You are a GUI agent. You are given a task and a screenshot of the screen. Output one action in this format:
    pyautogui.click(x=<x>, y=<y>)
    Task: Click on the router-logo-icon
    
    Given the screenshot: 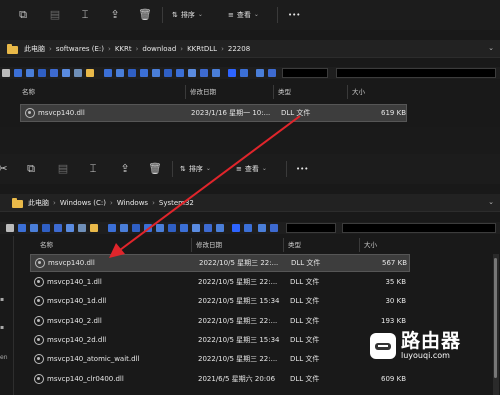 What is the action you would take?
    pyautogui.click(x=383, y=346)
    